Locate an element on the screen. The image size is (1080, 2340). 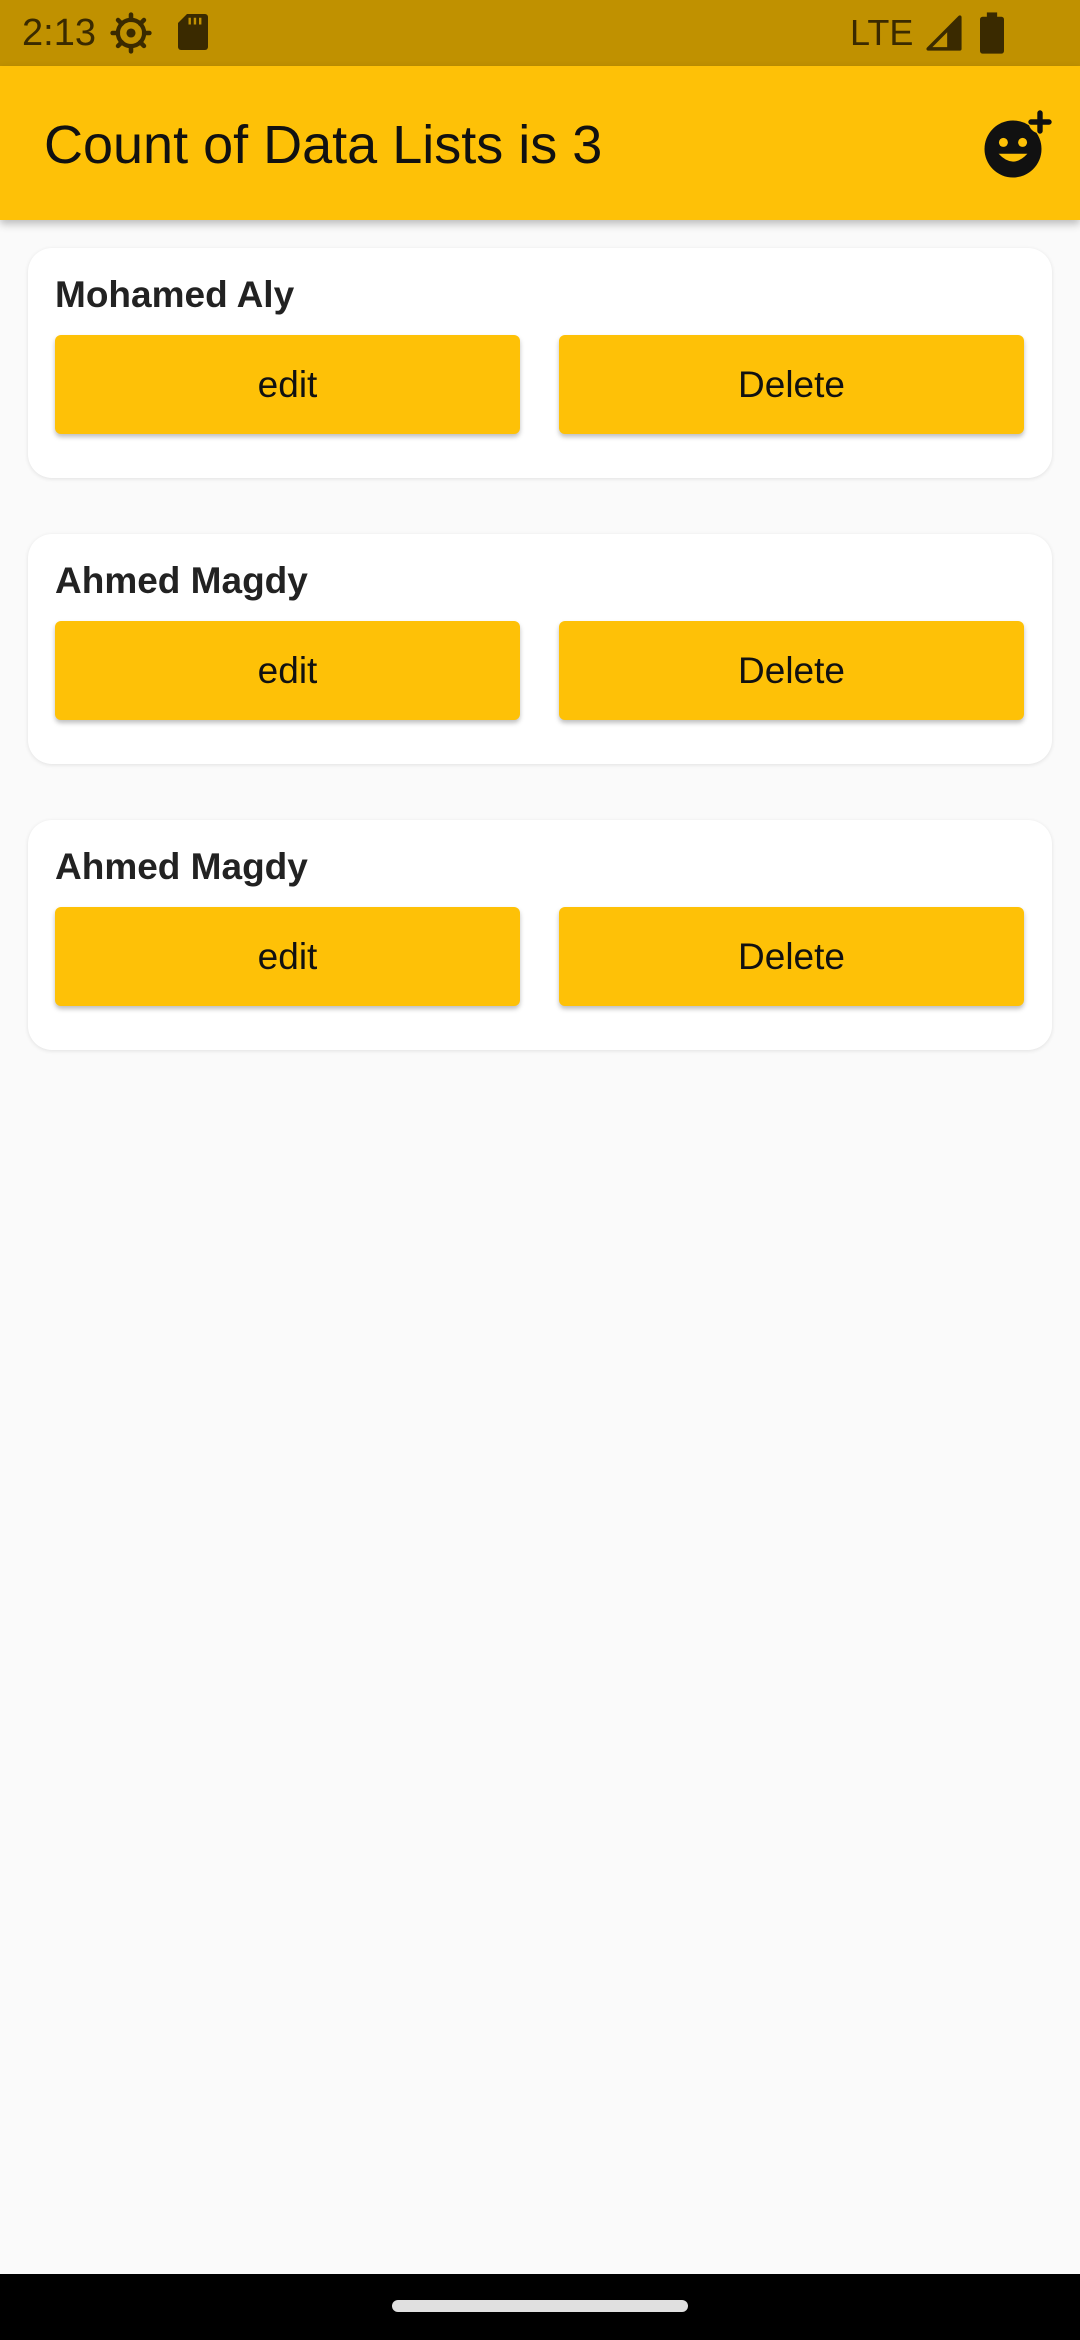
signal-icon is located at coordinates (944, 33).